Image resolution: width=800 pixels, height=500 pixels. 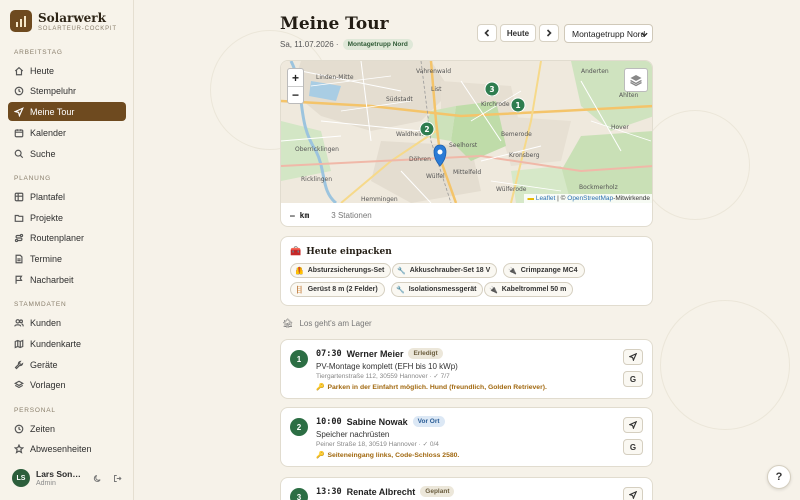 What do you see at coordinates (299, 290) in the screenshot?
I see `ladder-icon: 🪜` at bounding box center [299, 290].